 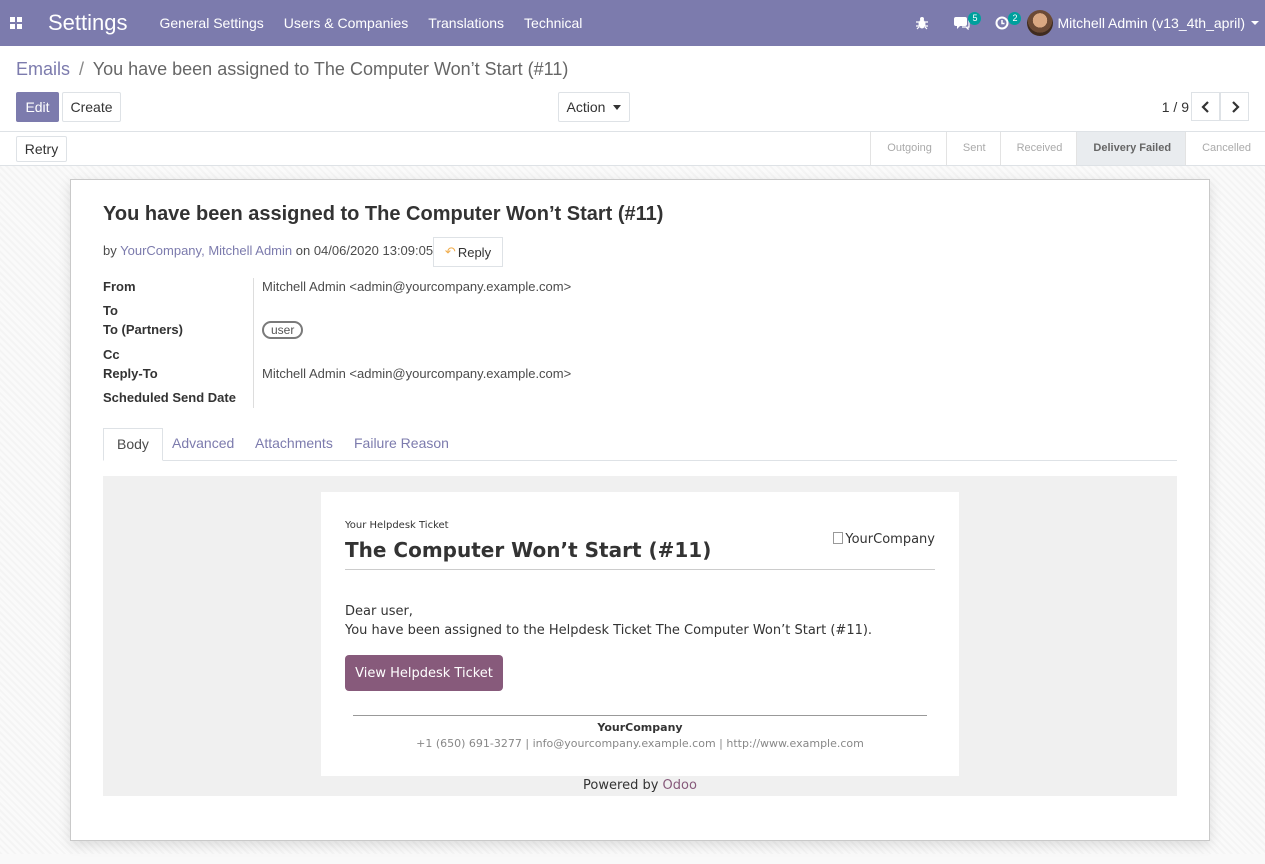 I want to click on apps-menu-icon, so click(x=16, y=23).